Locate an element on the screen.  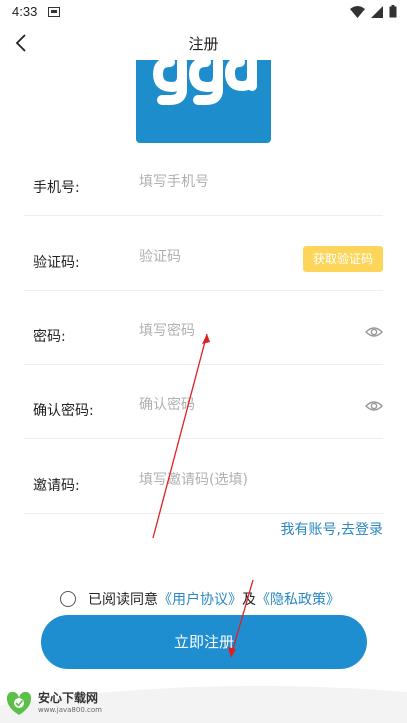
agreement-row: 已阅读同意 《用户协议》 及 《隐私政策》 is located at coordinates (200, 599).